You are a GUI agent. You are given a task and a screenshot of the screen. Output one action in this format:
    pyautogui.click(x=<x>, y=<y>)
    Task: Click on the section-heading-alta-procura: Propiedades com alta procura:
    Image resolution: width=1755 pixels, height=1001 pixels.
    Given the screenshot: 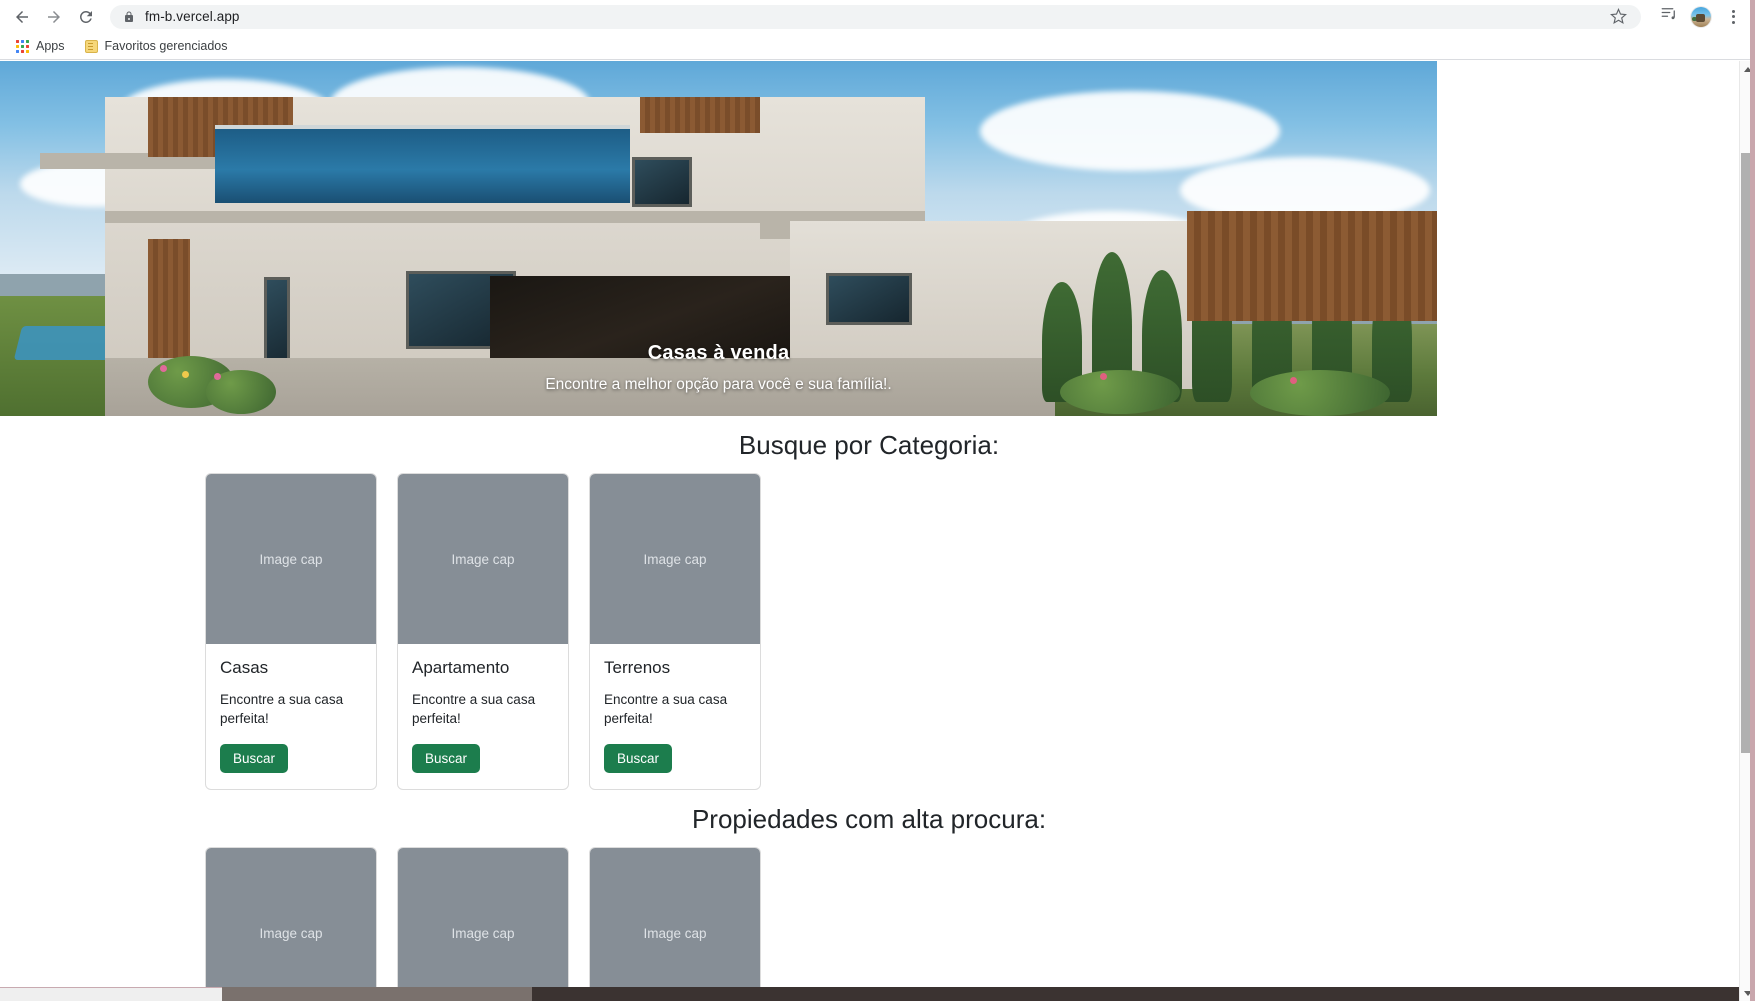 What is the action you would take?
    pyautogui.click(x=869, y=819)
    